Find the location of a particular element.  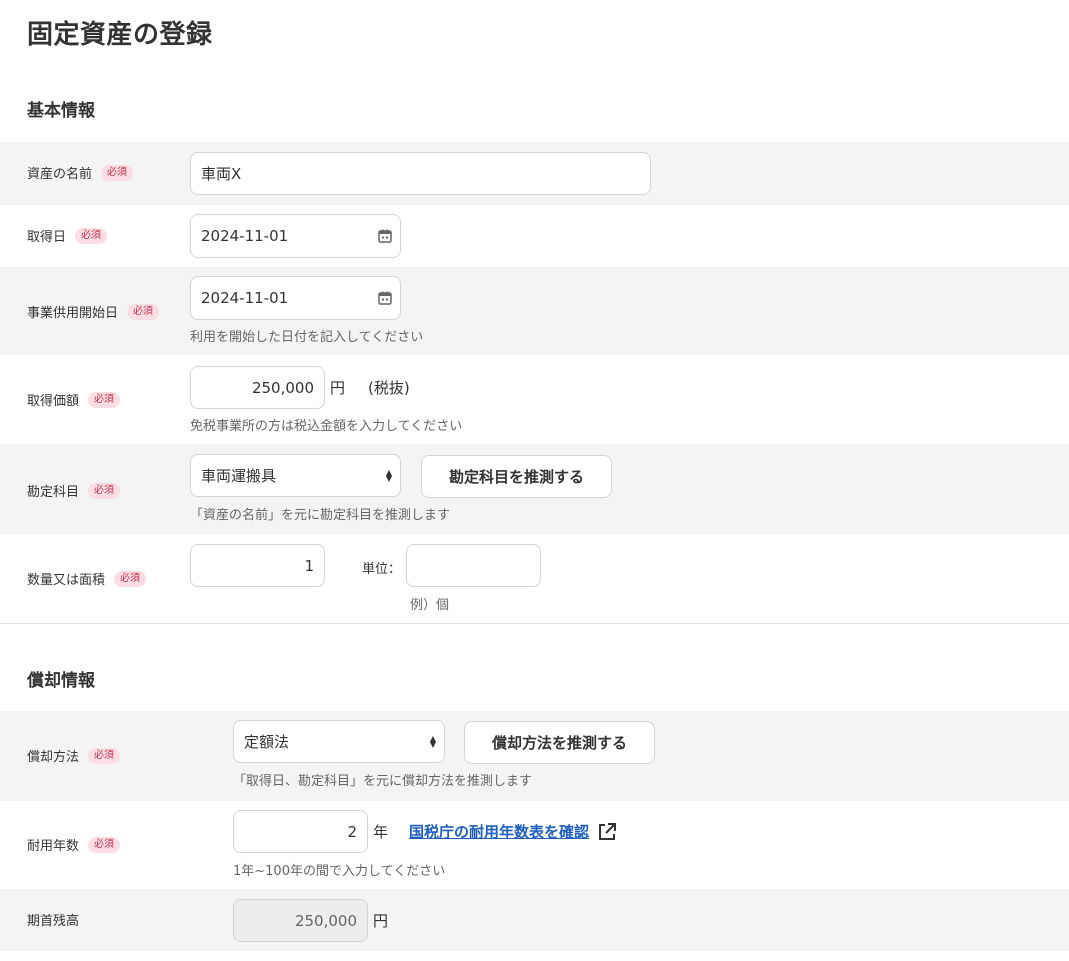

row-quantity: 数量又は面積 必須 1 単位： 例）個 is located at coordinates (534, 578).